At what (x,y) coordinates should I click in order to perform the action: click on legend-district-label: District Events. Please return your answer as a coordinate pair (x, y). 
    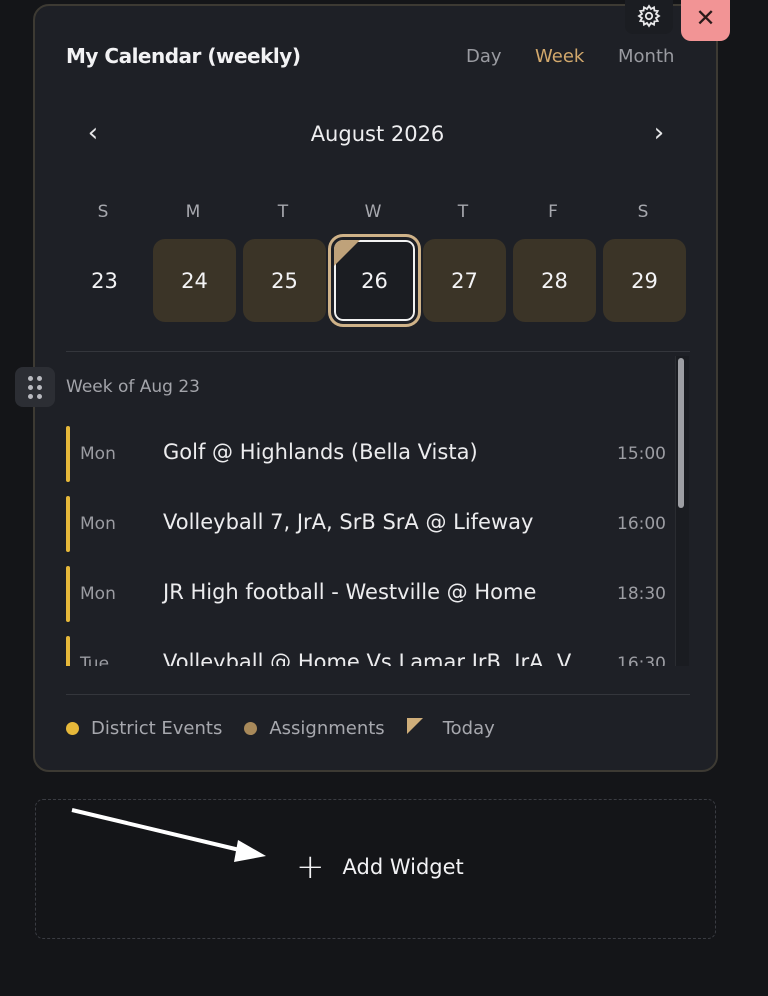
    Looking at the image, I should click on (157, 728).